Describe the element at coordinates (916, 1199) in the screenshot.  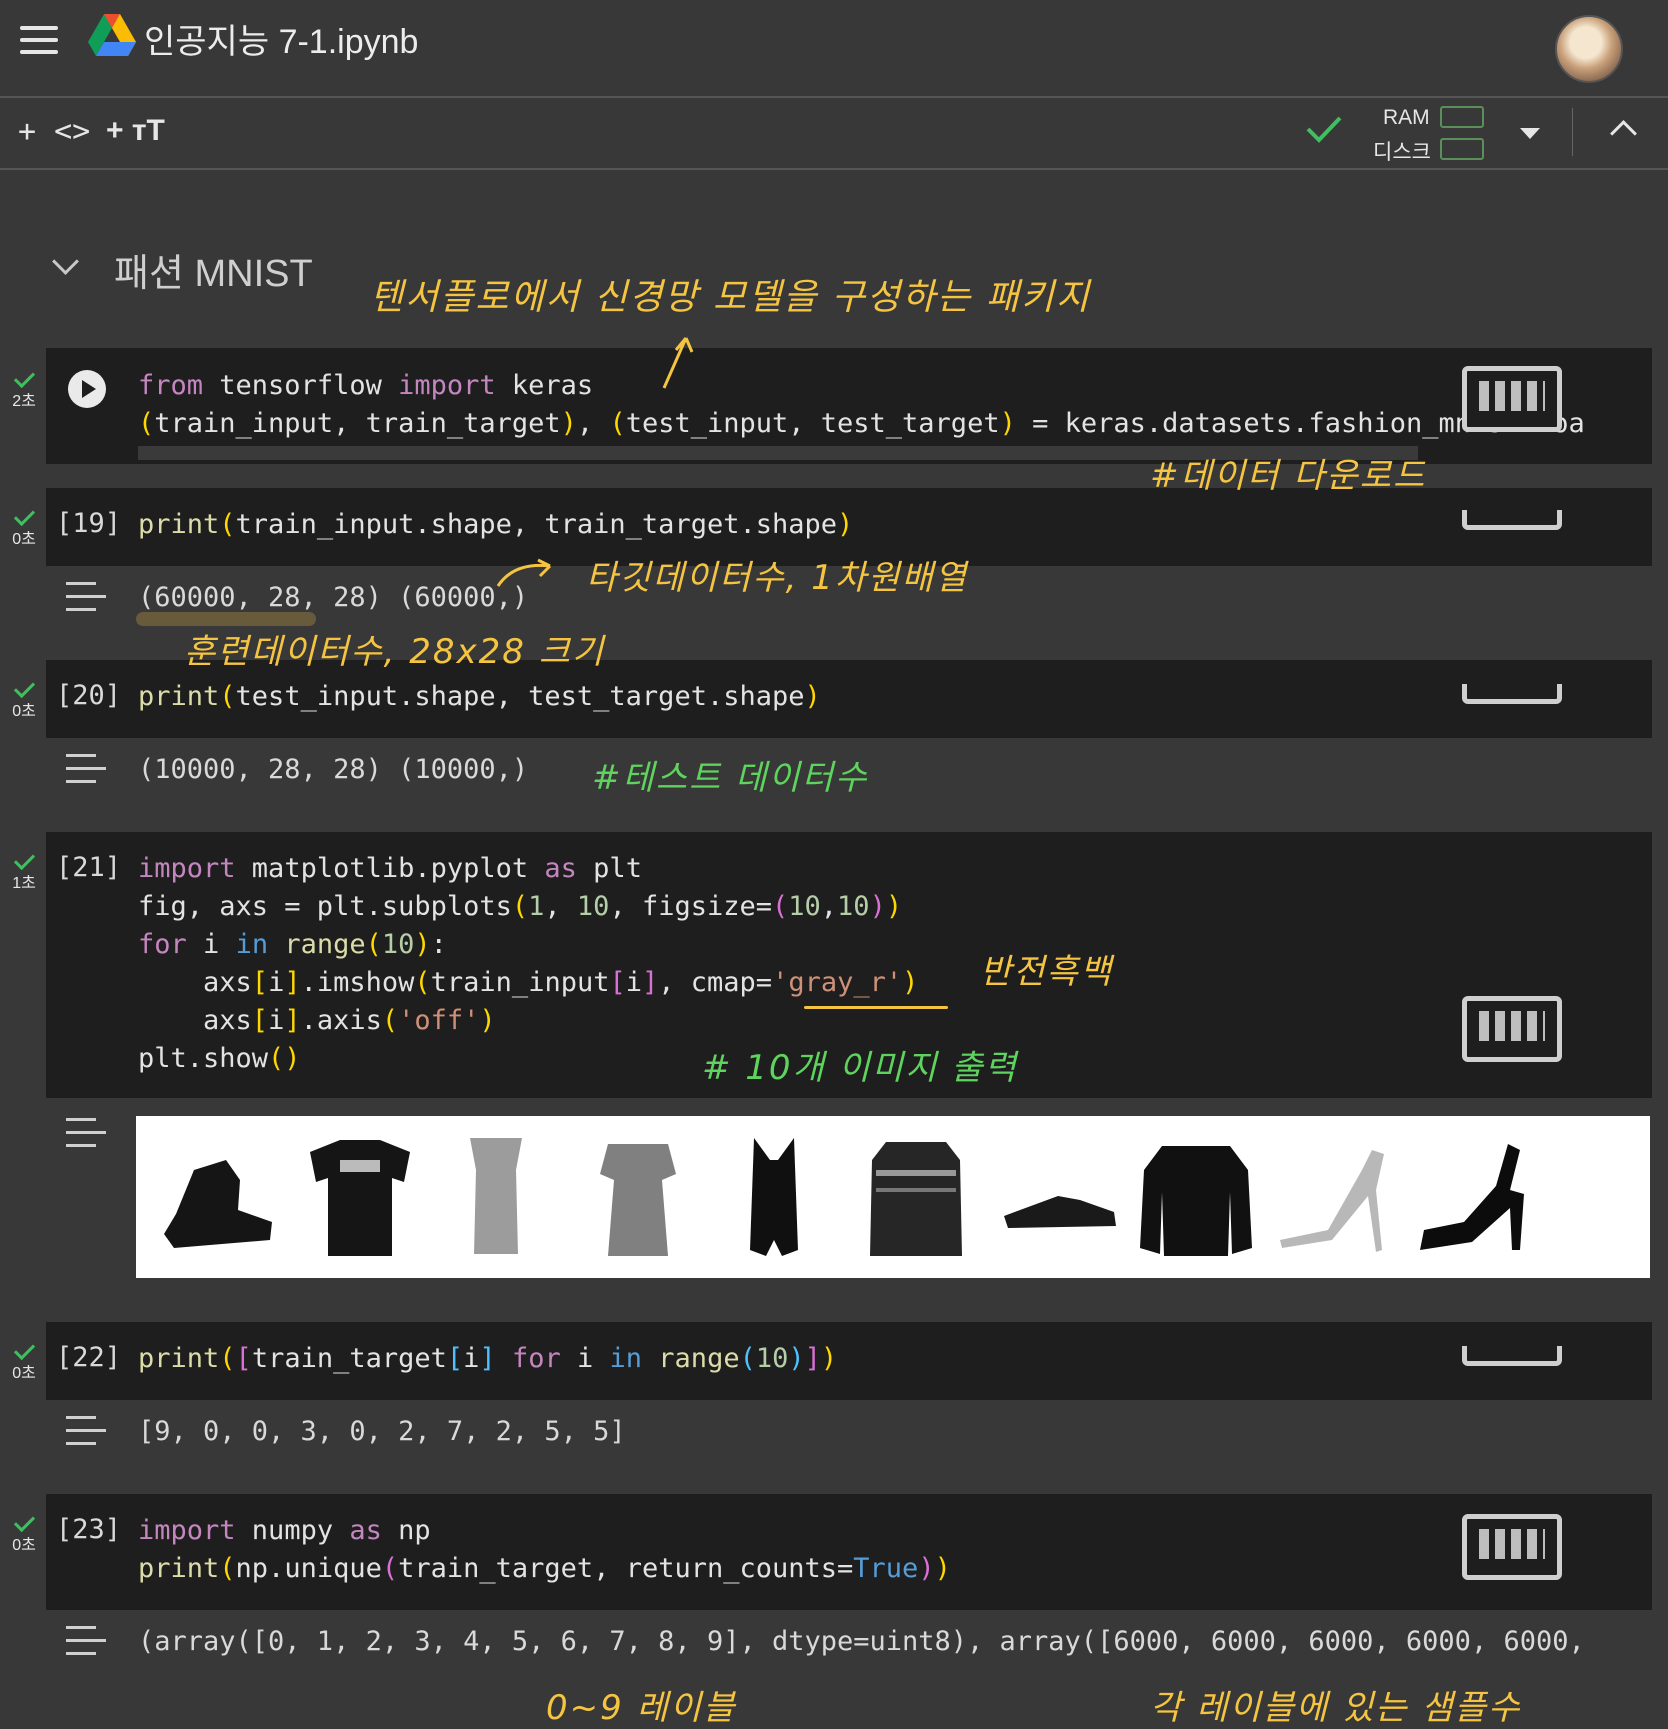
I see `sweater-image` at that location.